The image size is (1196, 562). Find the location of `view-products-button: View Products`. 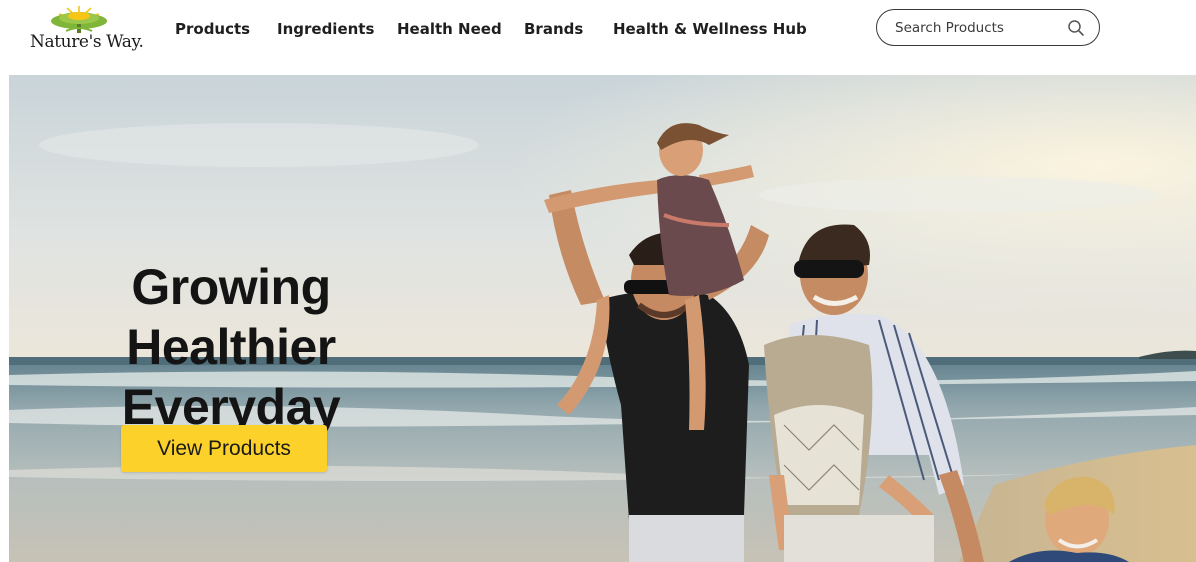

view-products-button: View Products is located at coordinates (224, 448).